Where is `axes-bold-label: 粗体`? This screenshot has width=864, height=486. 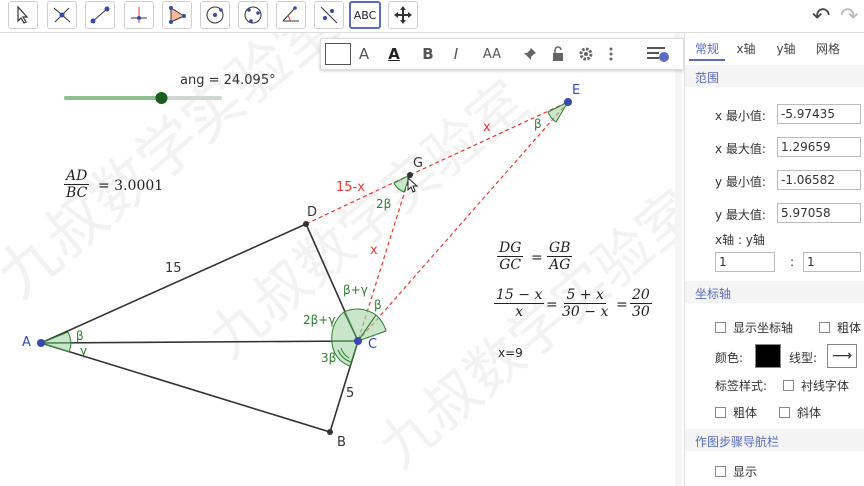
axes-bold-label: 粗体 is located at coordinates (849, 328).